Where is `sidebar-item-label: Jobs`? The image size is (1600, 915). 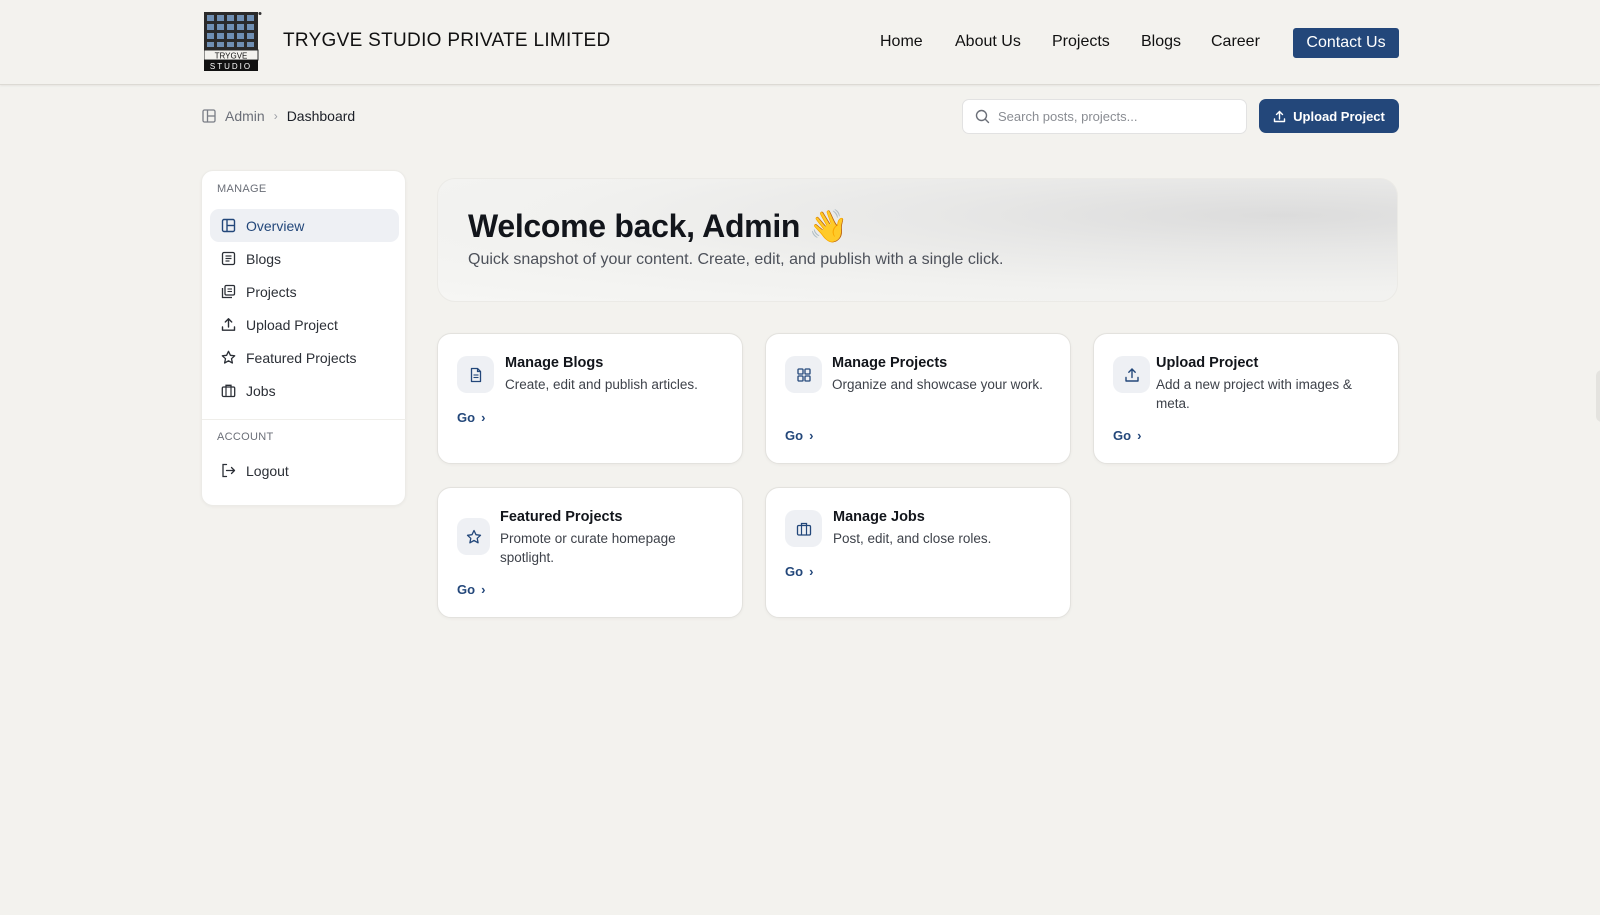 sidebar-item-label: Jobs is located at coordinates (261, 390).